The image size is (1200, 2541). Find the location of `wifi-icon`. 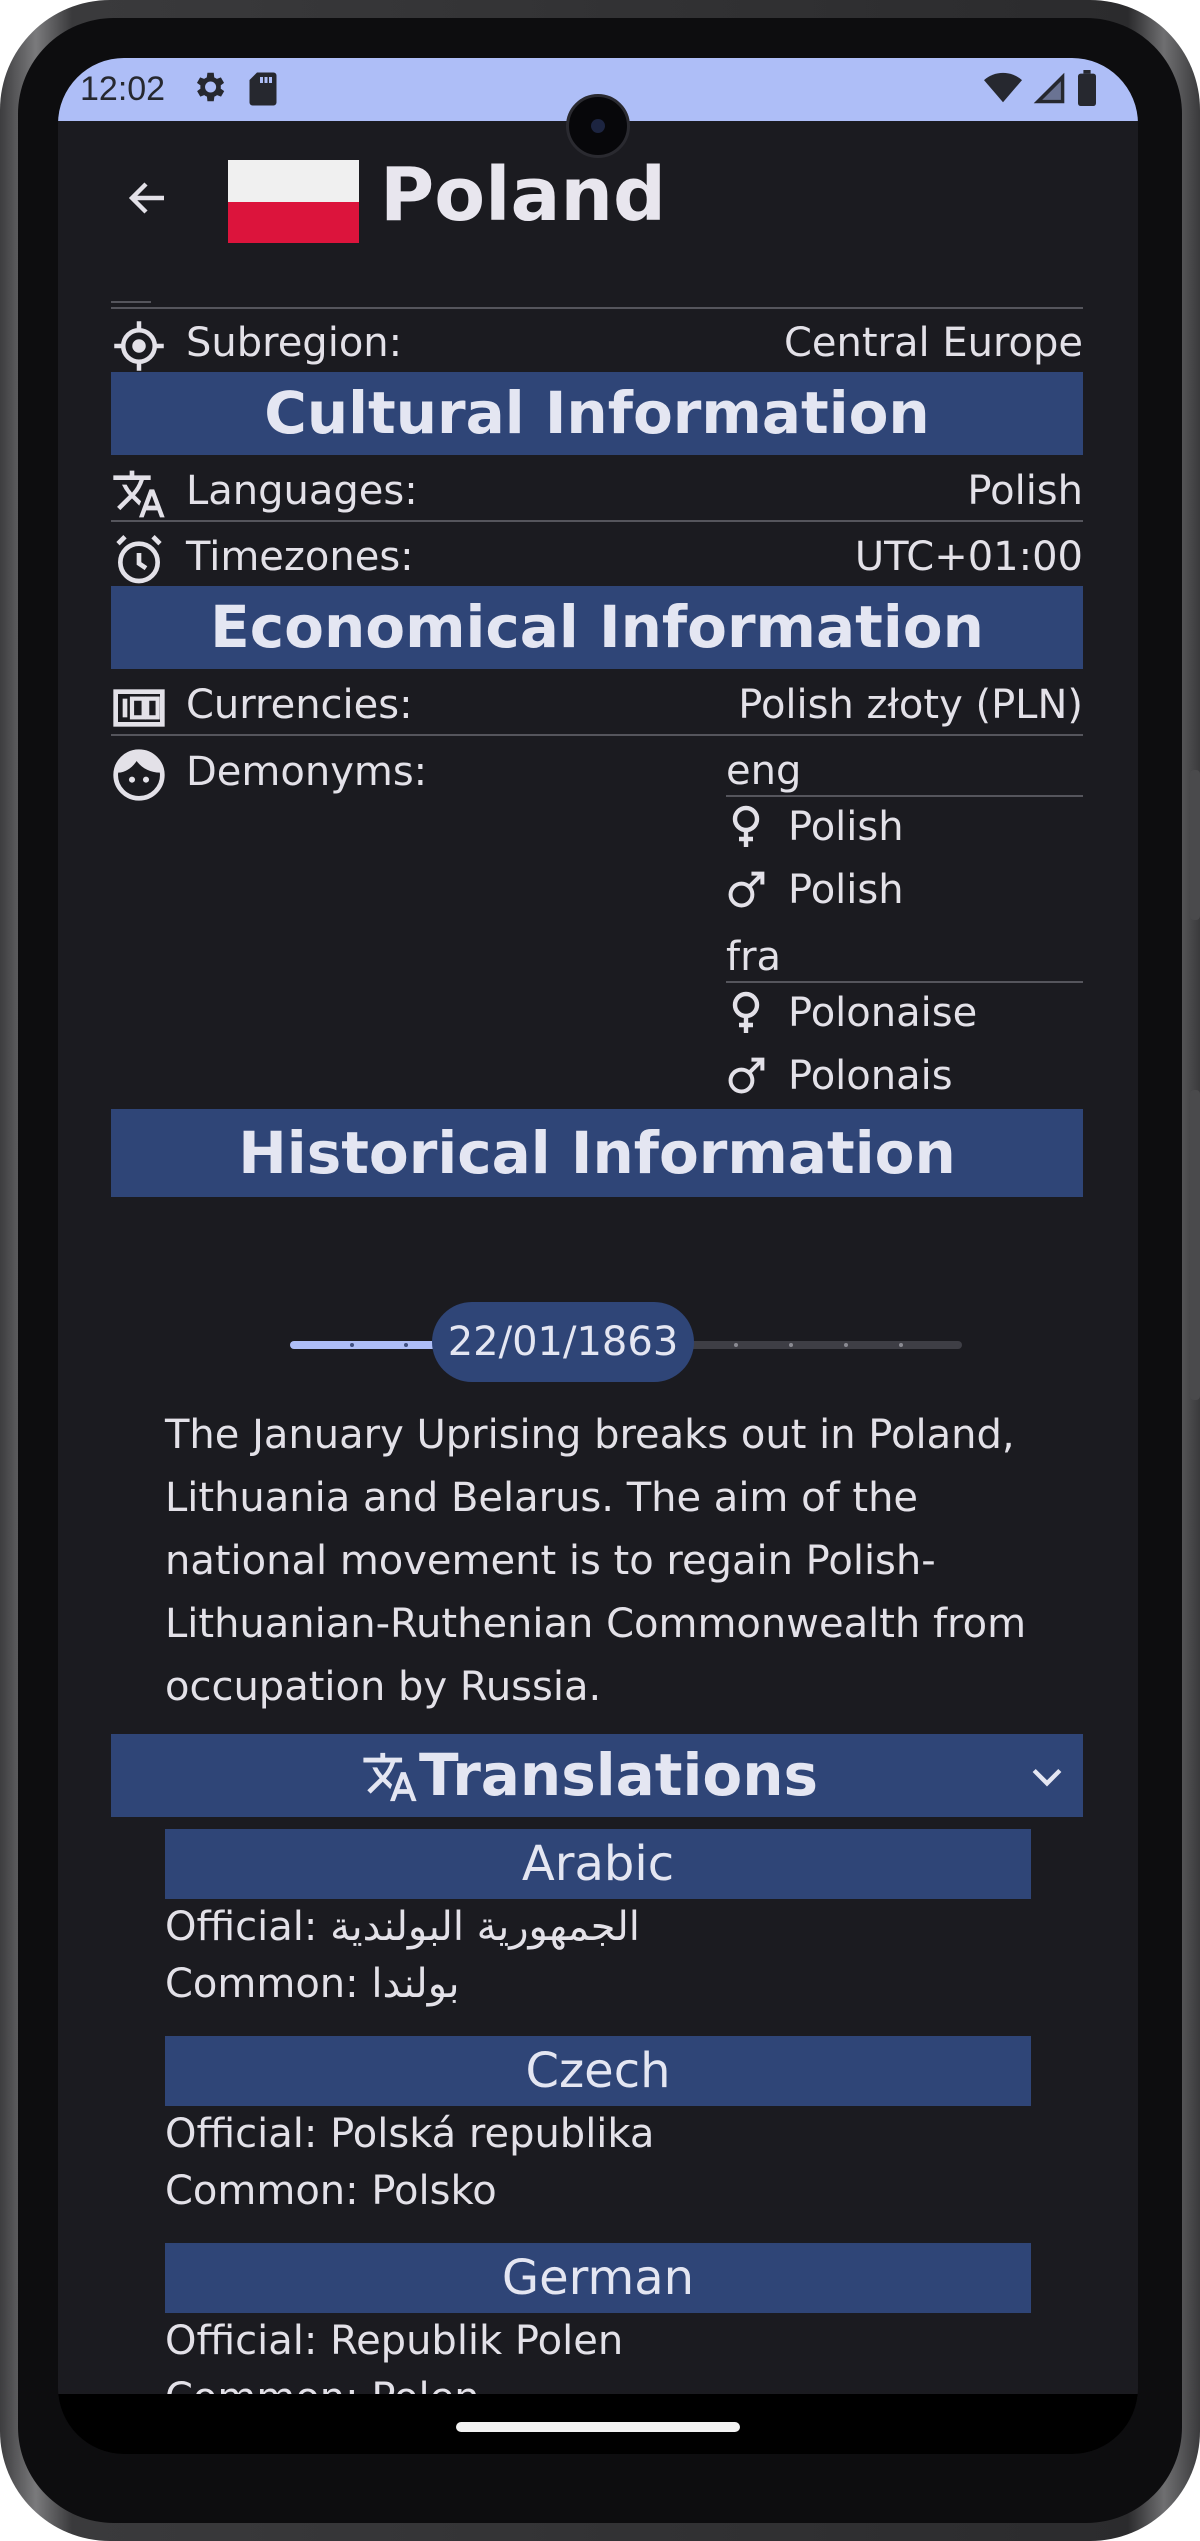

wifi-icon is located at coordinates (1003, 90).